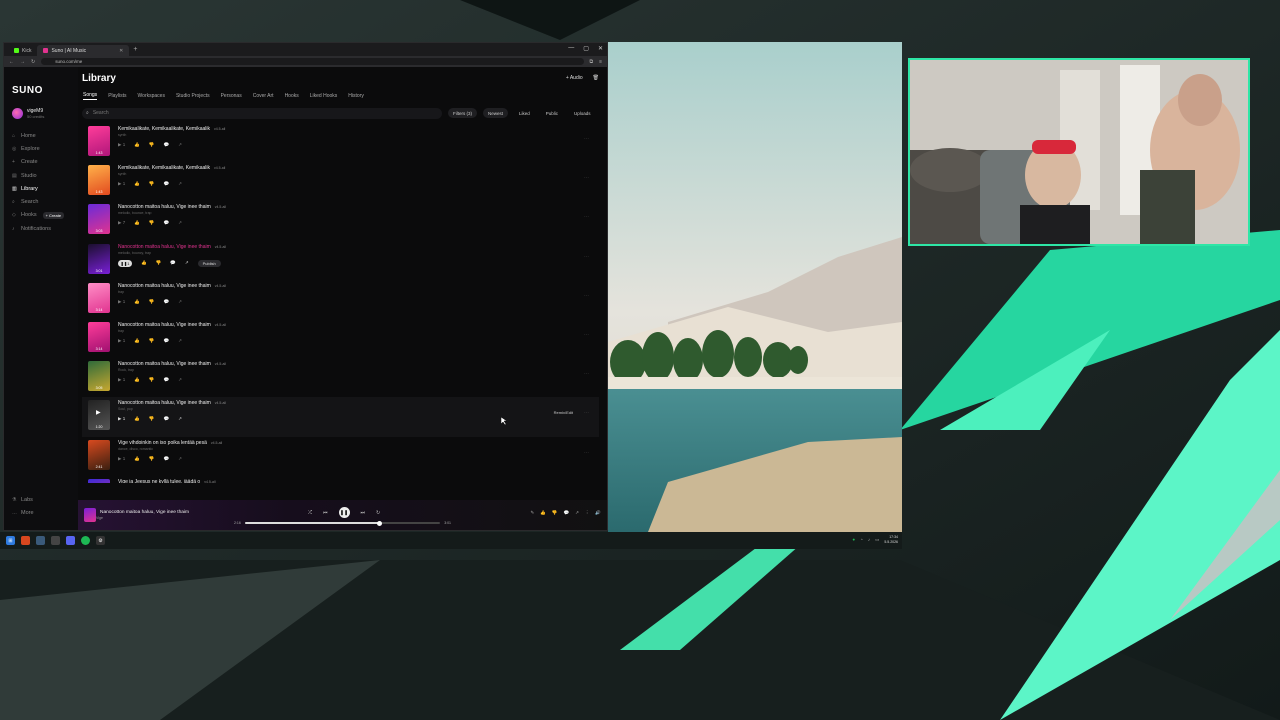 The height and width of the screenshot is (720, 1280). Describe the element at coordinates (574, 78) in the screenshot. I see `add-audio-button: + Audio` at that location.